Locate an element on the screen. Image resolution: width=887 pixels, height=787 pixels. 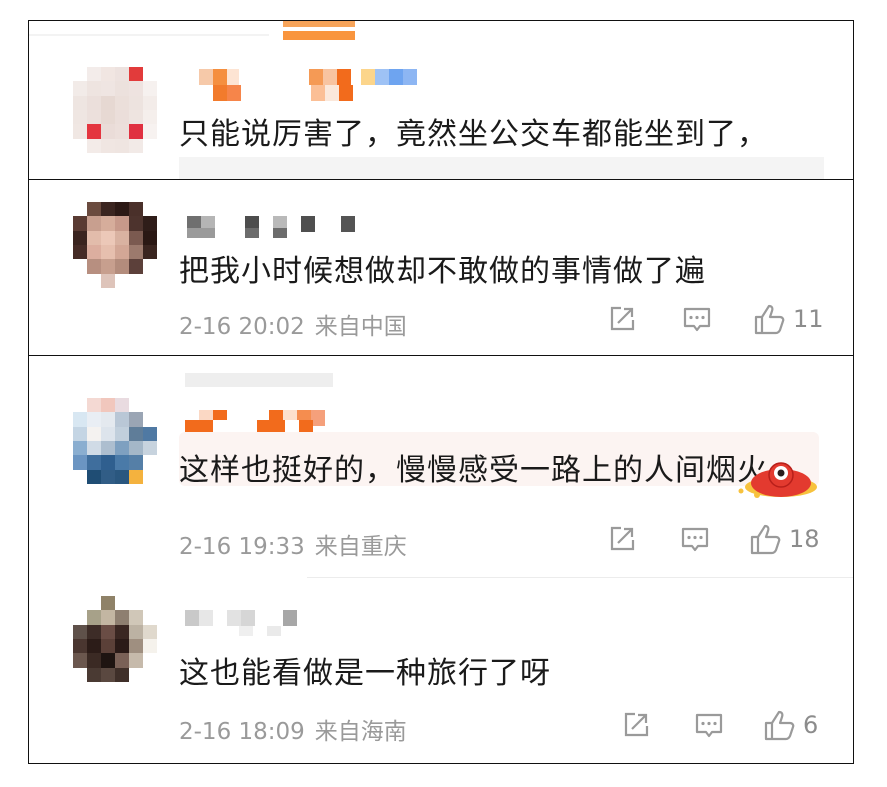
comment-source: 来自中国 is located at coordinates (360, 327).